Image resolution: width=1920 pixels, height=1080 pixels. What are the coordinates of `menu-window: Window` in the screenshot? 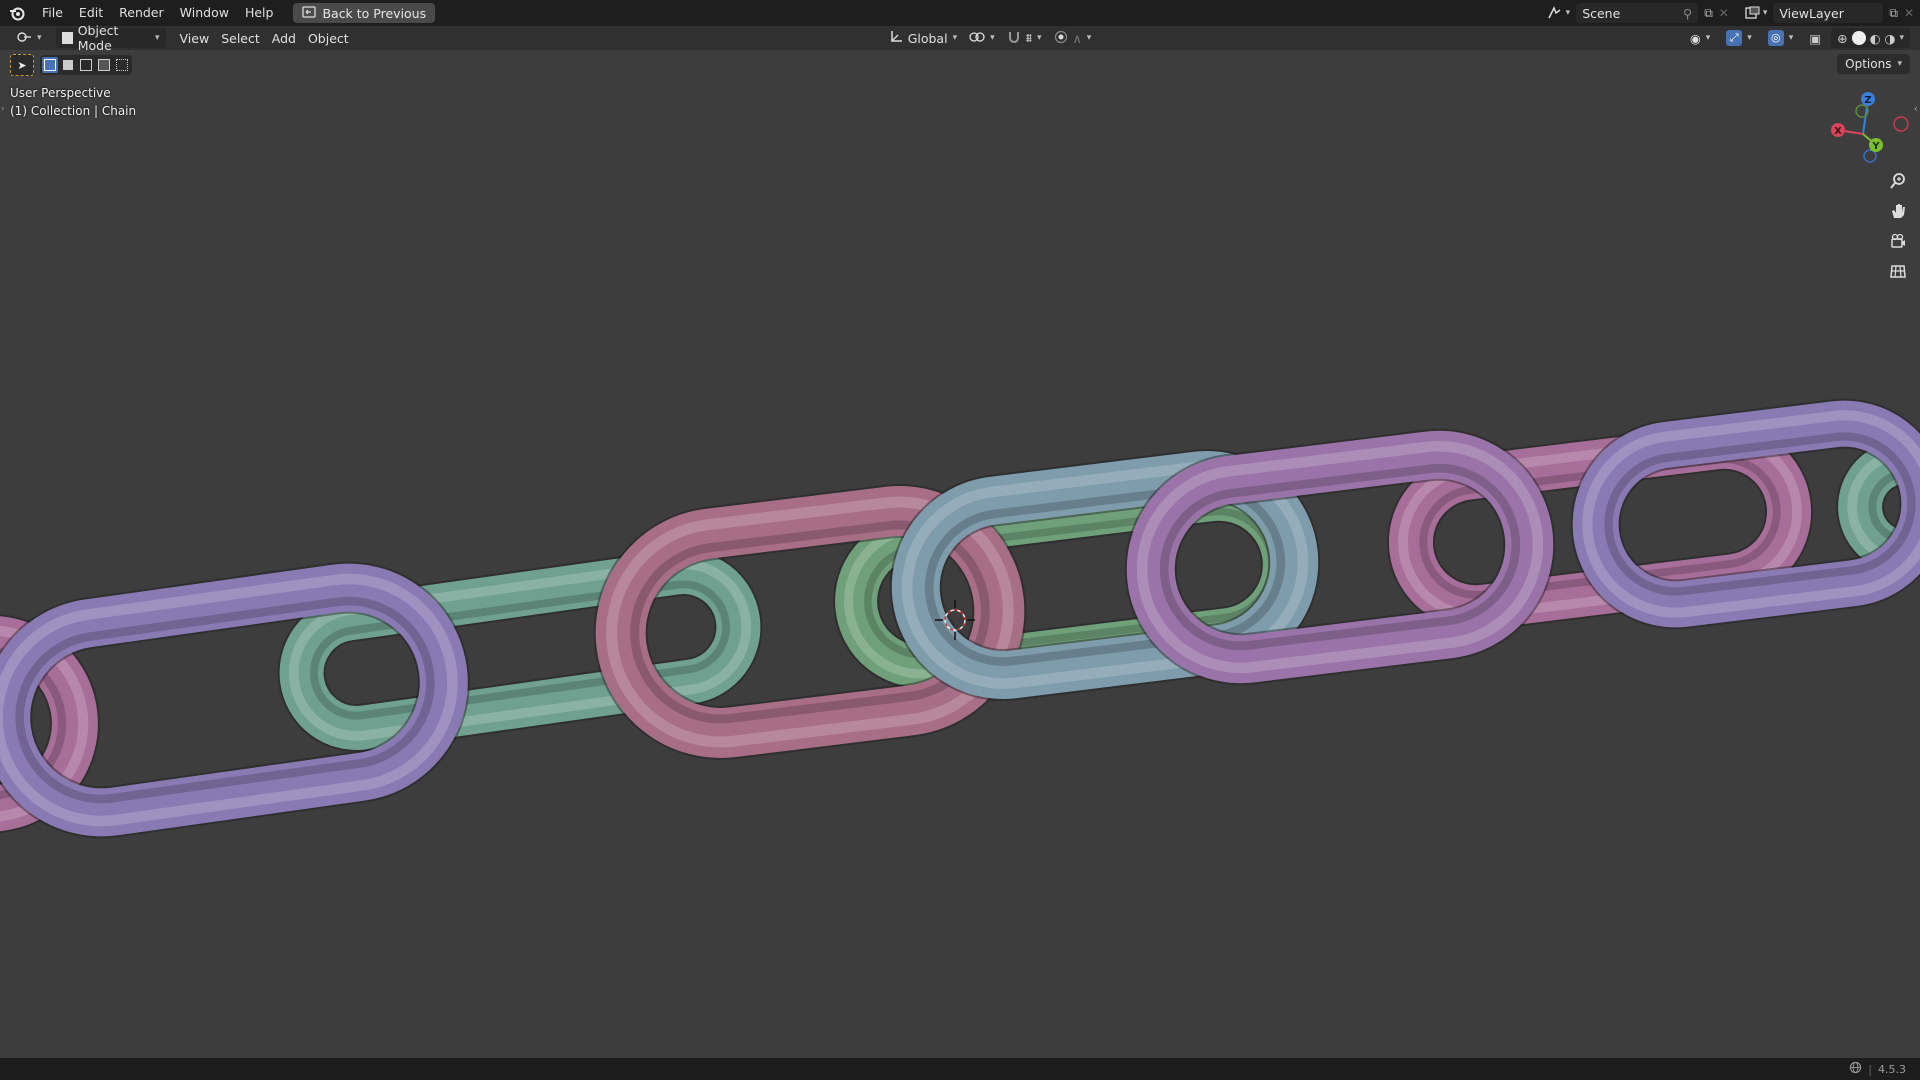 It's located at (204, 13).